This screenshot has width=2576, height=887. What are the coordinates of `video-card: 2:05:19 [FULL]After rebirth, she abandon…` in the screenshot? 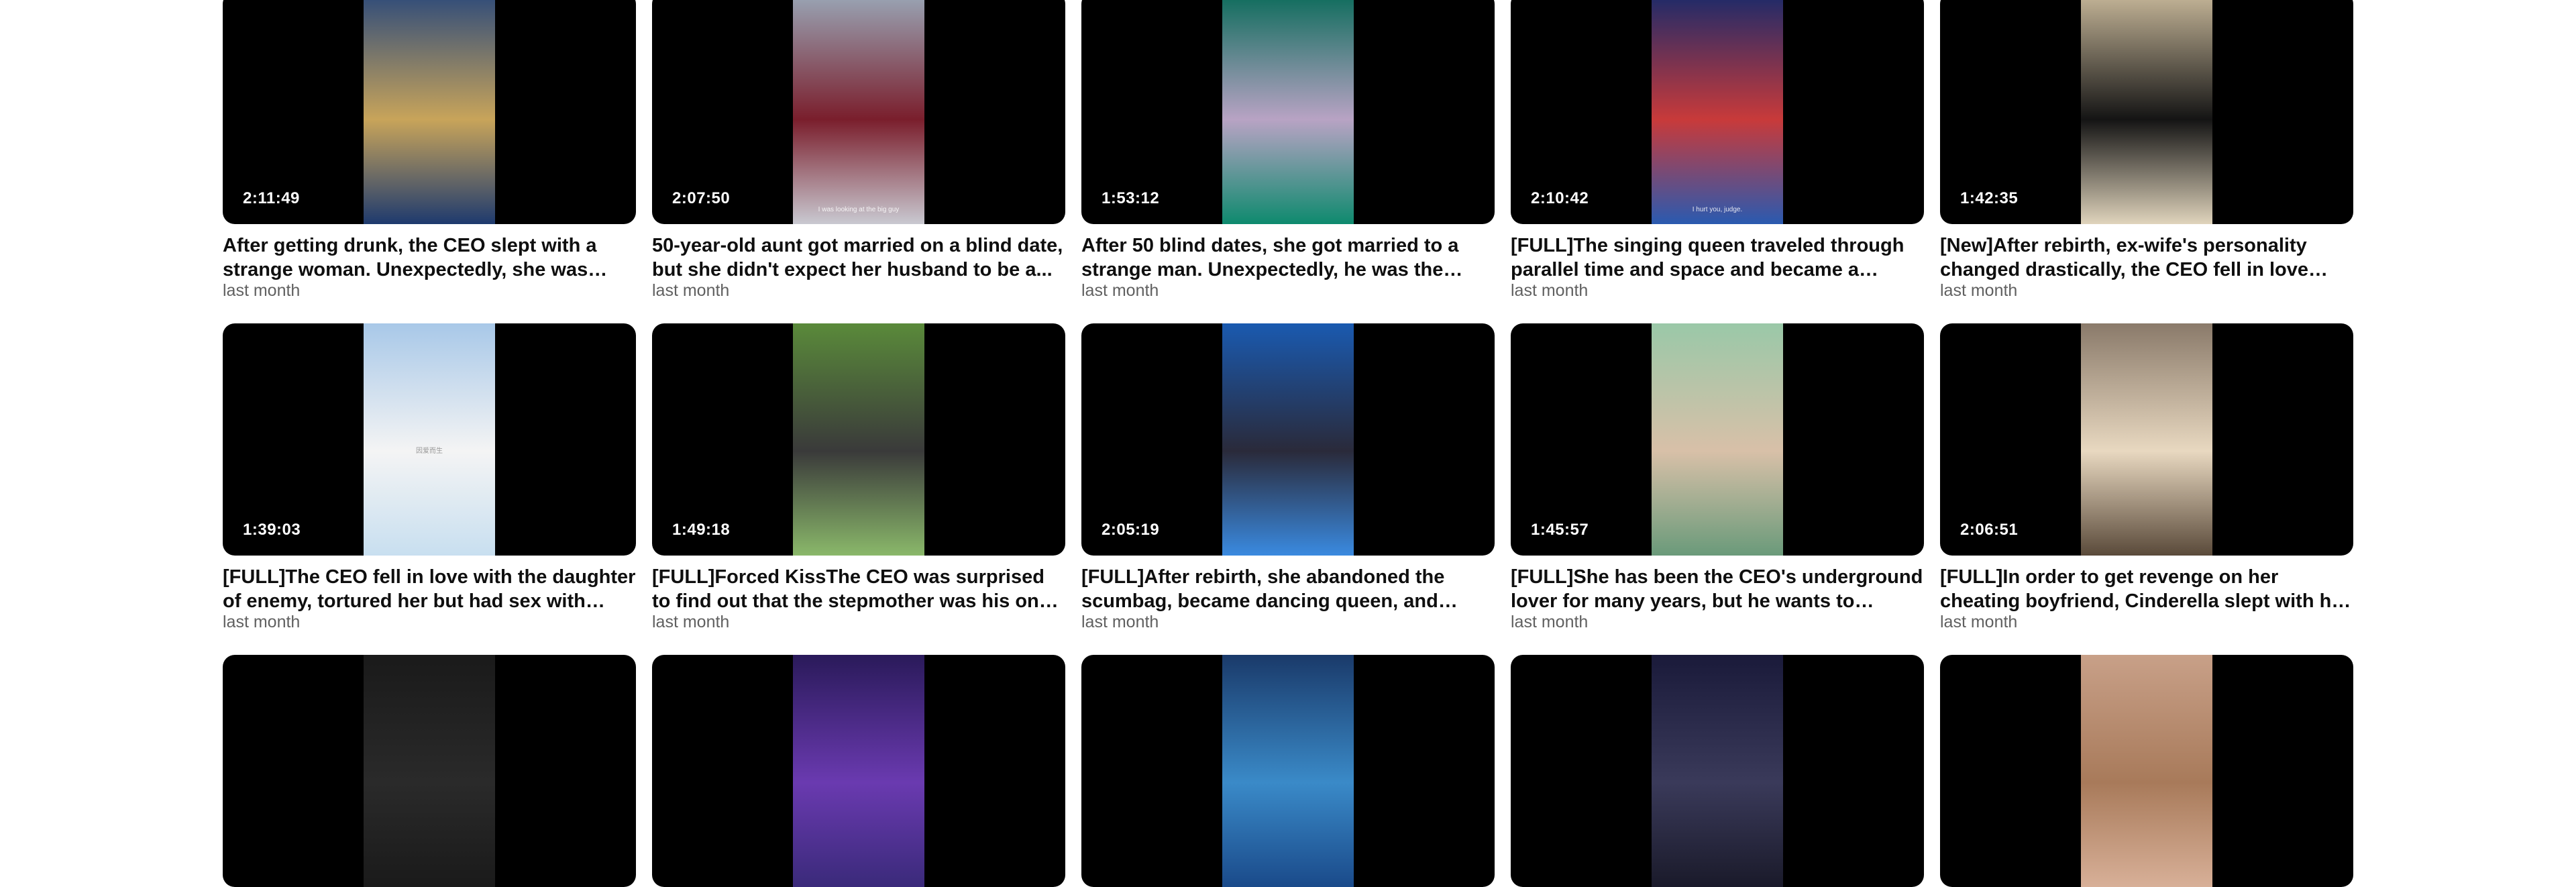 It's located at (1288, 477).